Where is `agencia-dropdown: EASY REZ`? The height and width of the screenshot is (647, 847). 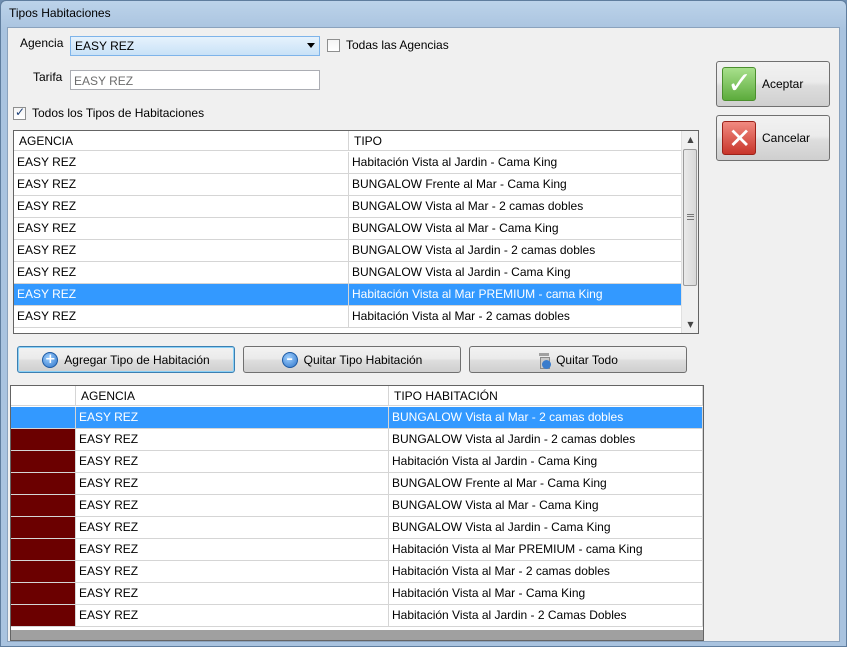
agencia-dropdown: EASY REZ is located at coordinates (195, 46).